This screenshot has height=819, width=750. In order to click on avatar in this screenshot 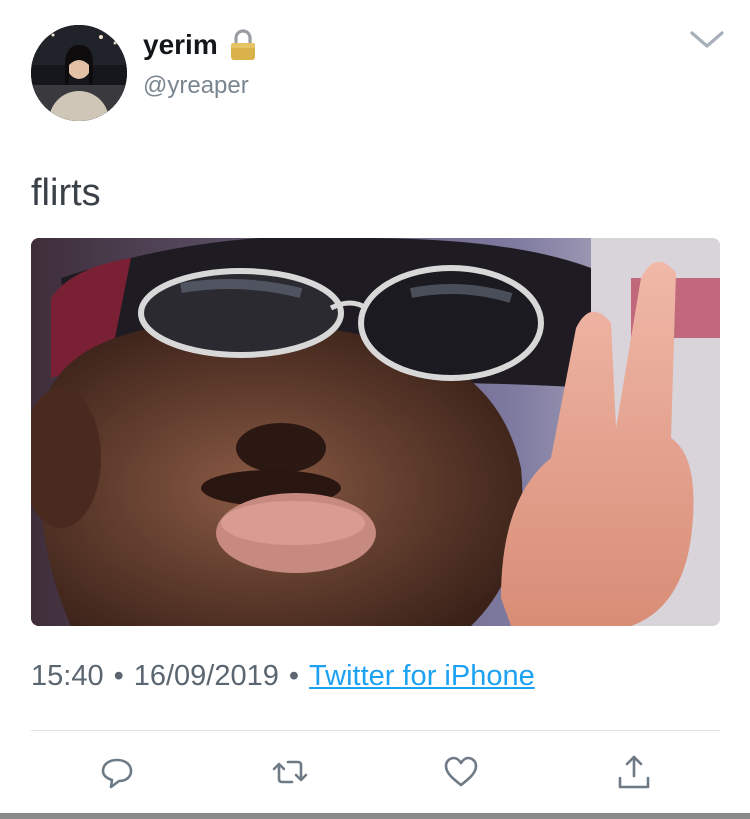, I will do `click(79, 73)`.